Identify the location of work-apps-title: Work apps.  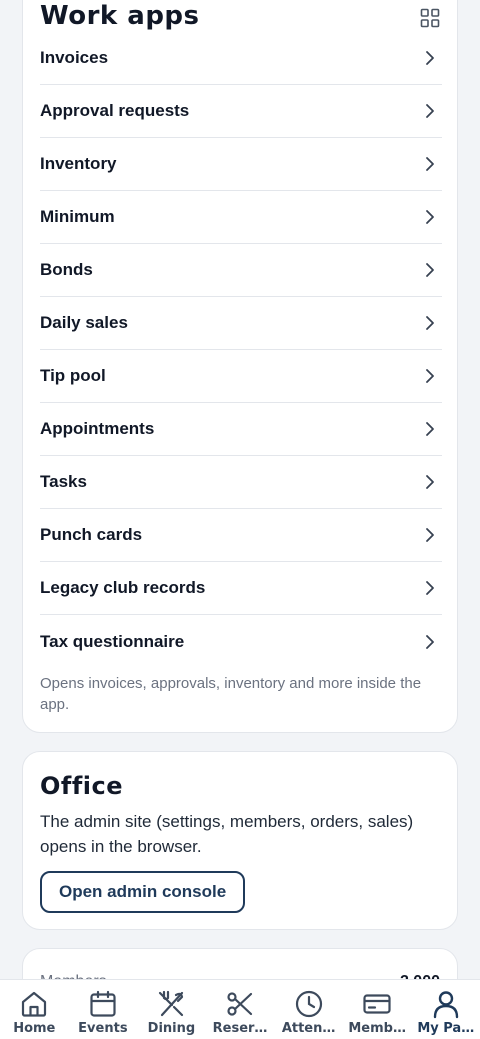
(120, 16).